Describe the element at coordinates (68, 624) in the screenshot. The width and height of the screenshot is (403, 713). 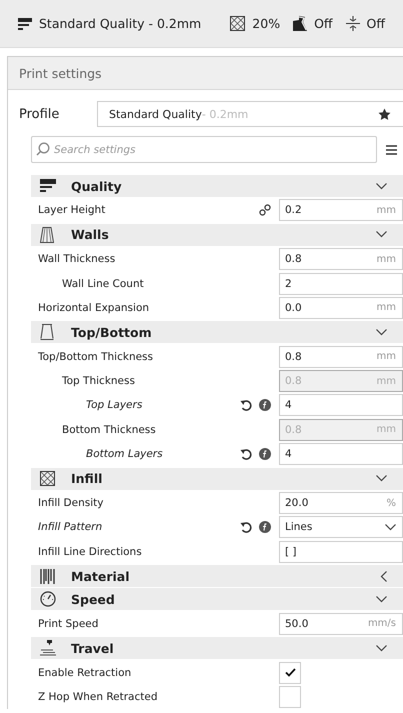
I see `setting-label: Print Speed` at that location.